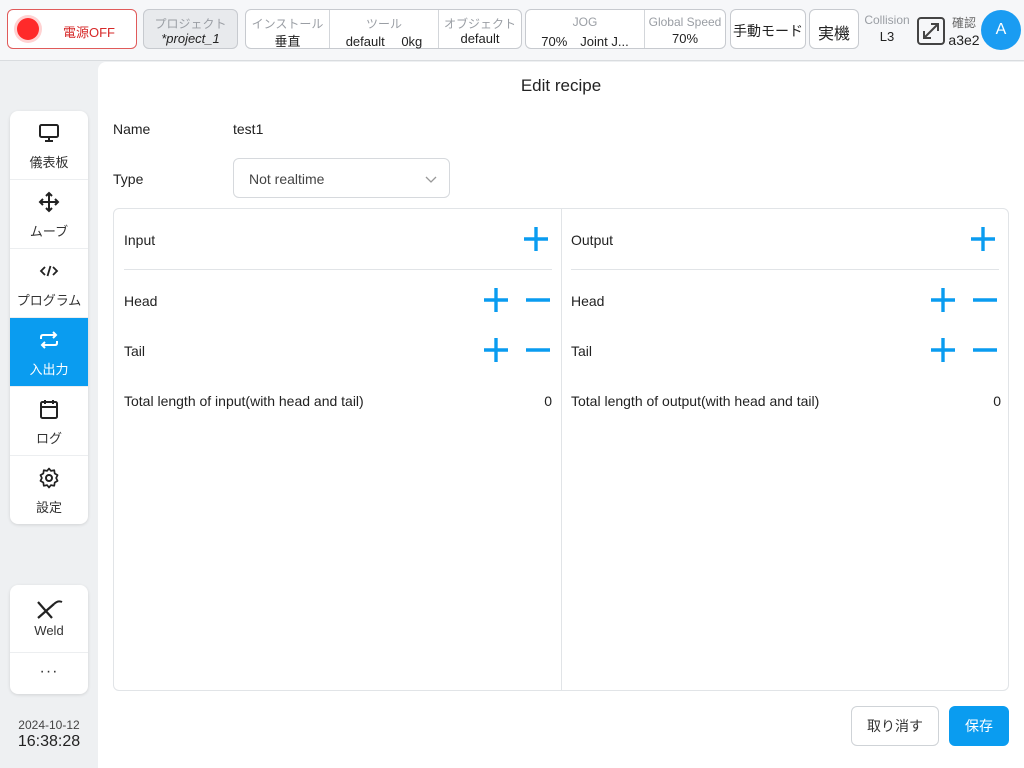 This screenshot has height=768, width=1024. Describe the element at coordinates (49, 214) in the screenshot. I see `sidebar-item-move: ムーブ` at that location.